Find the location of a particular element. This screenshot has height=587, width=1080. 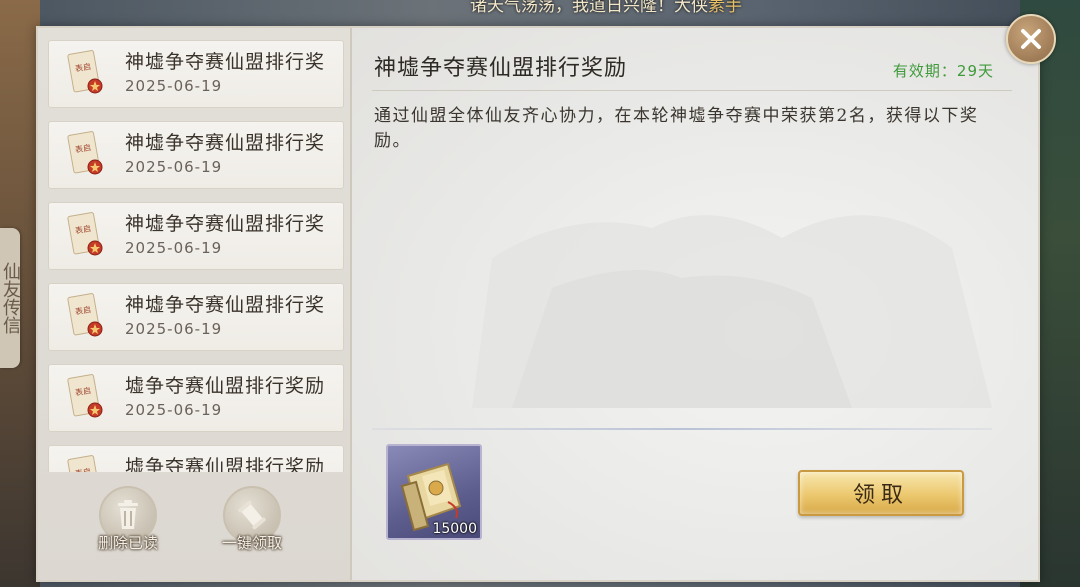

close-button is located at coordinates (1031, 39).